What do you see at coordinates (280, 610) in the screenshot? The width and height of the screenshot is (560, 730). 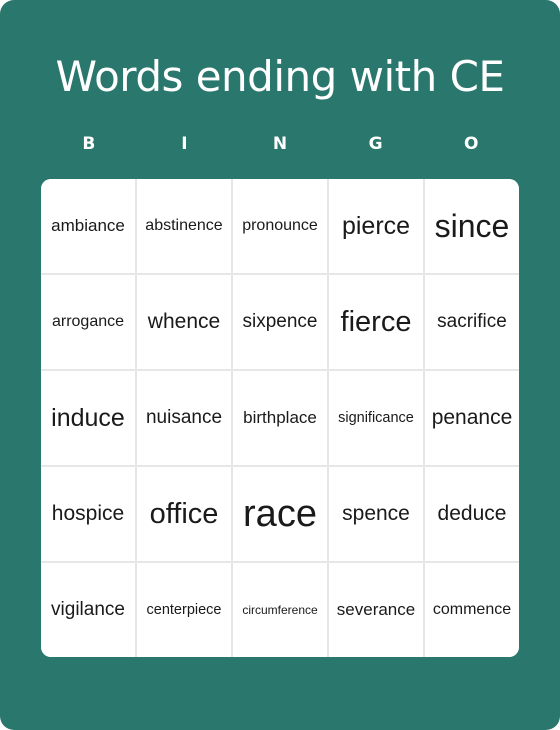 I see `bingo-cell: circumference` at bounding box center [280, 610].